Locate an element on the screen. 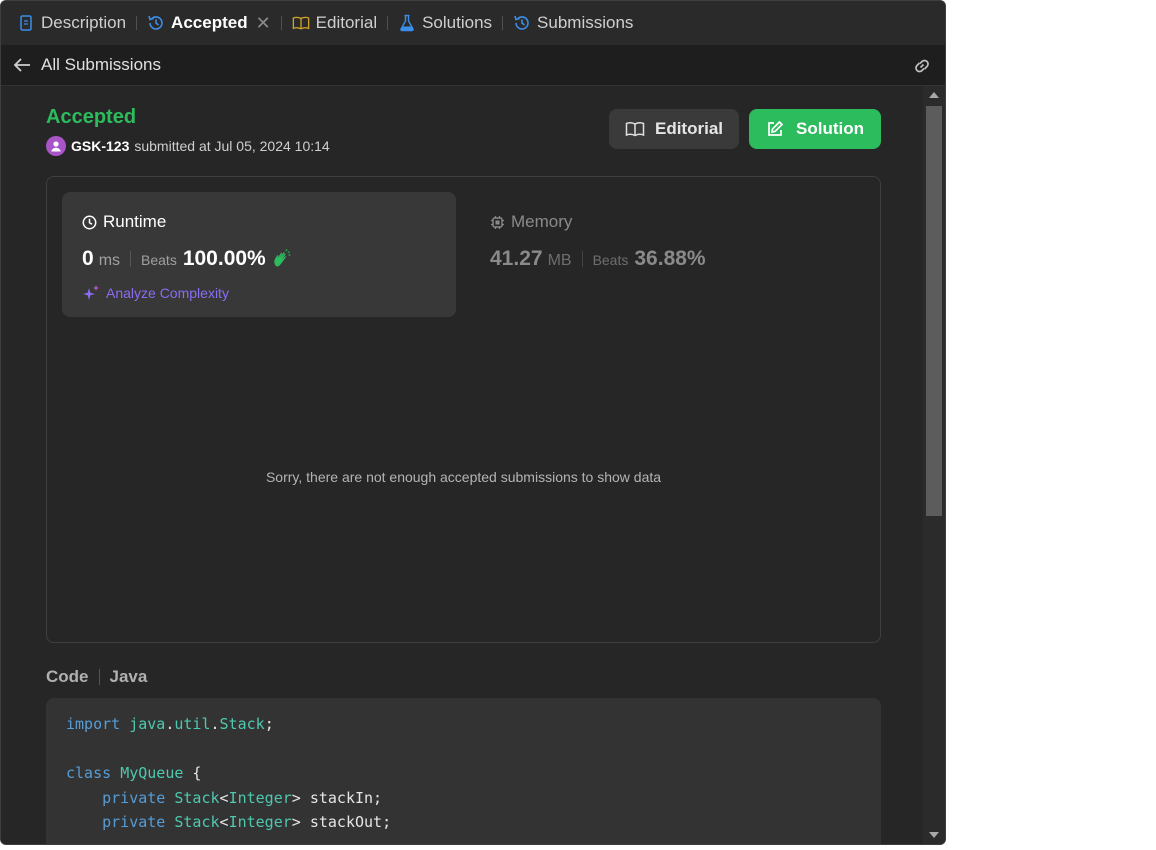 Image resolution: width=1156 pixels, height=850 pixels. all-submissions-link: All Submissions is located at coordinates (101, 65).